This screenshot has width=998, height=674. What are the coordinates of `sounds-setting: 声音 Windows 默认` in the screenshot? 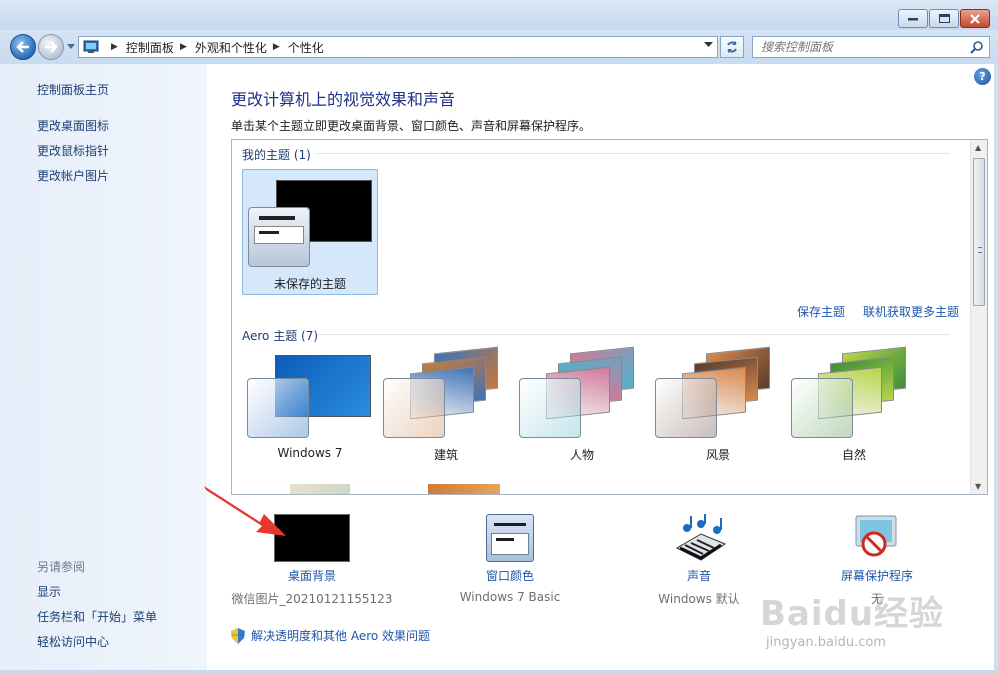 It's located at (699, 560).